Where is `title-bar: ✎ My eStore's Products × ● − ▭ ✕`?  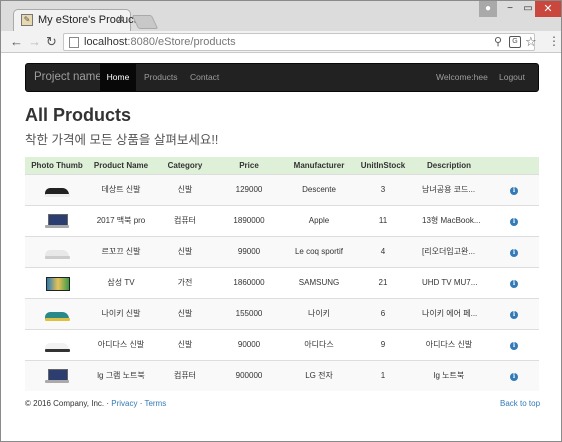
title-bar: ✎ My eStore's Products × ● − ▭ ✕ is located at coordinates (281, 16).